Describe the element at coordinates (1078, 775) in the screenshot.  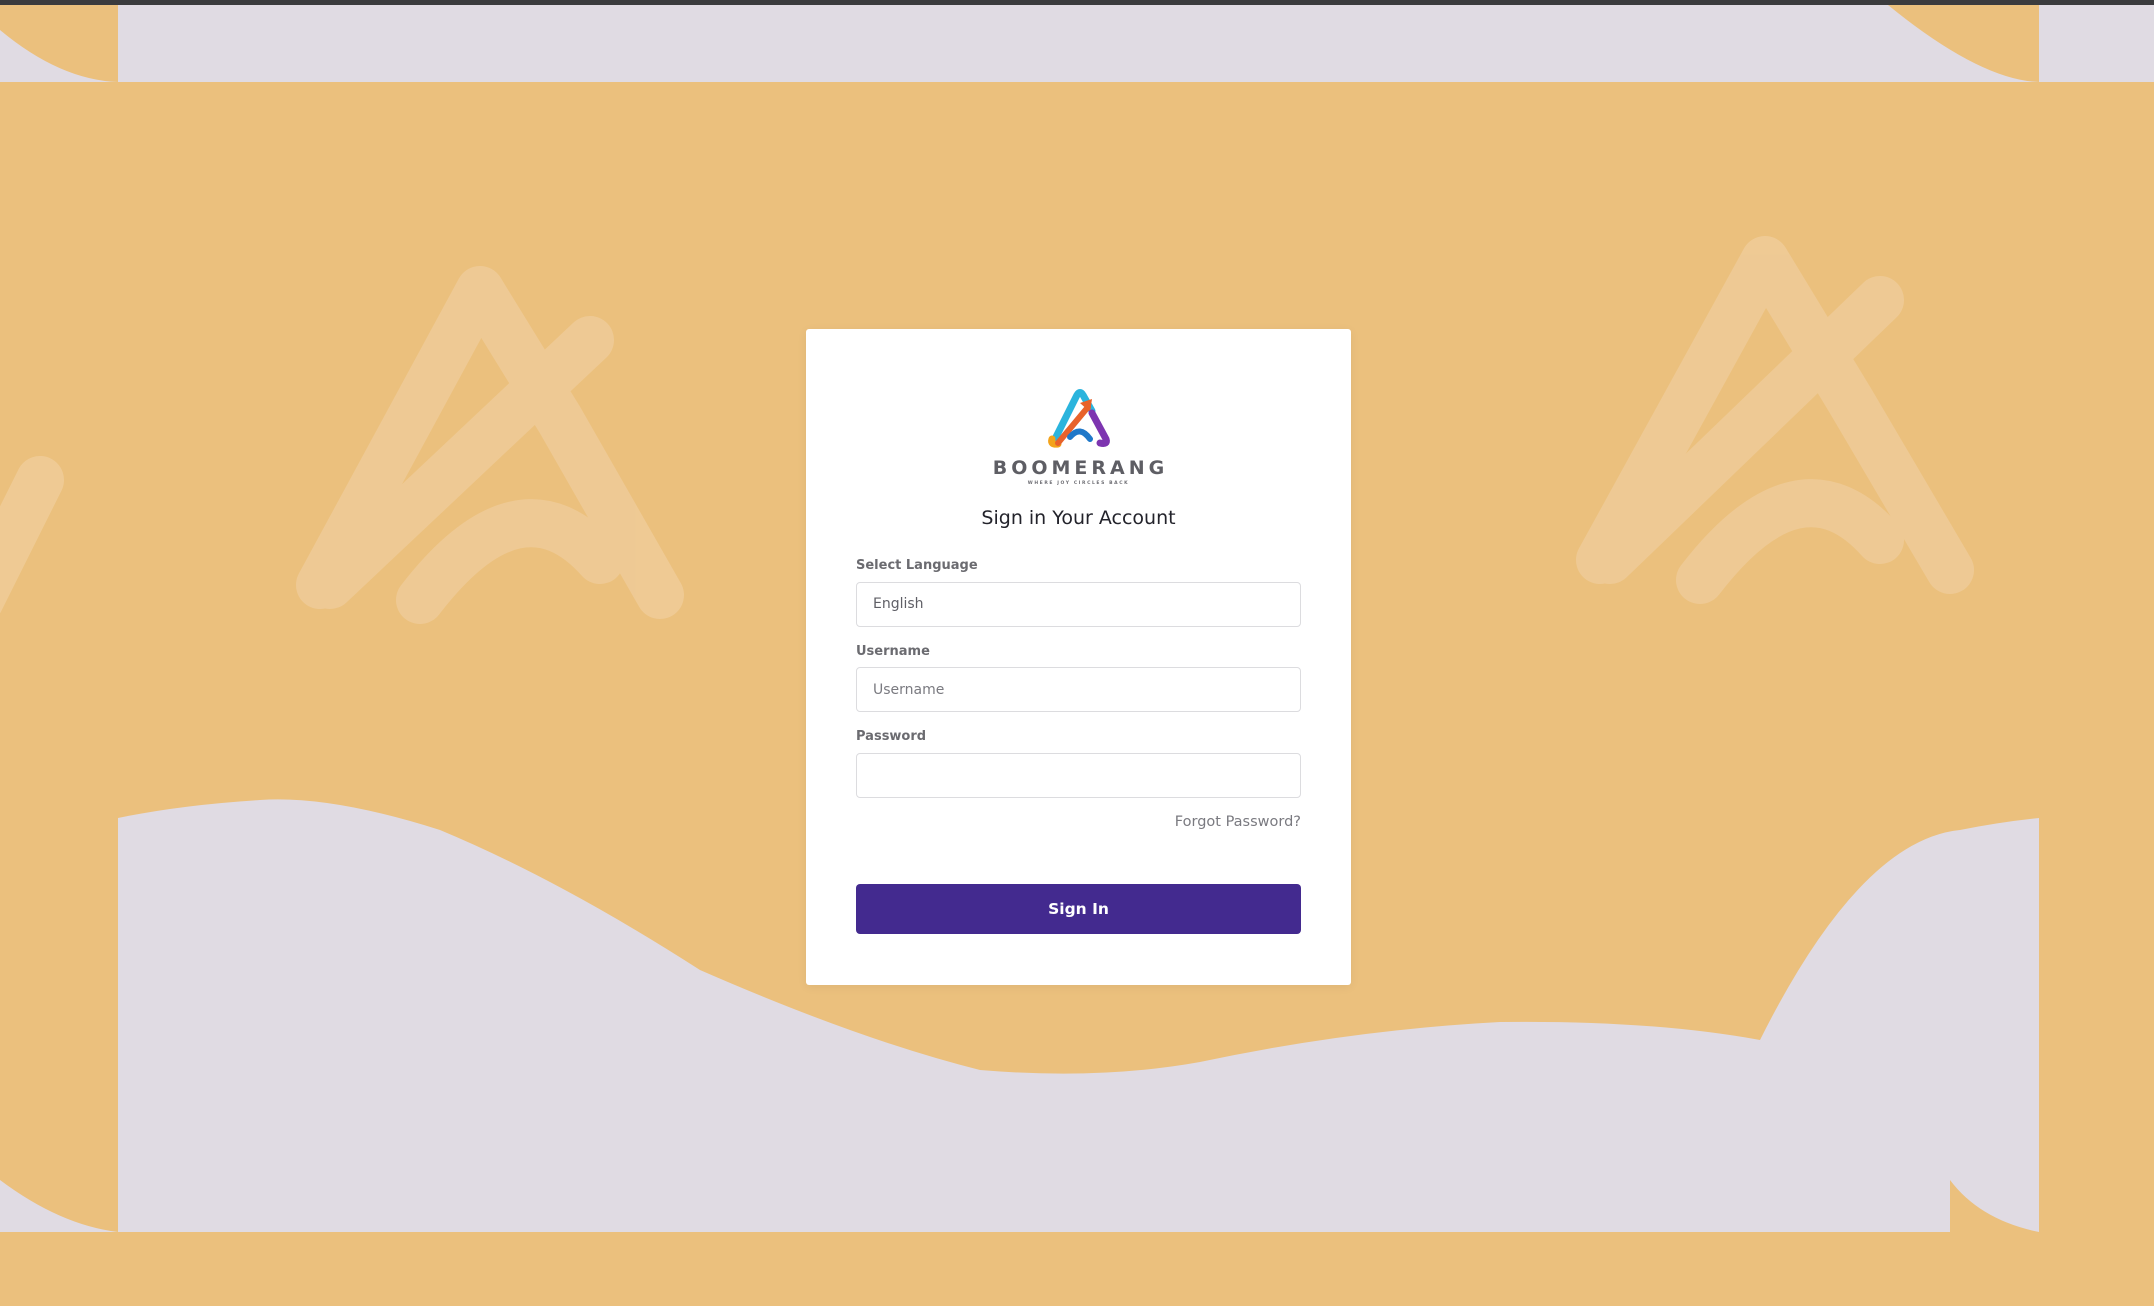
I see `password-input` at that location.